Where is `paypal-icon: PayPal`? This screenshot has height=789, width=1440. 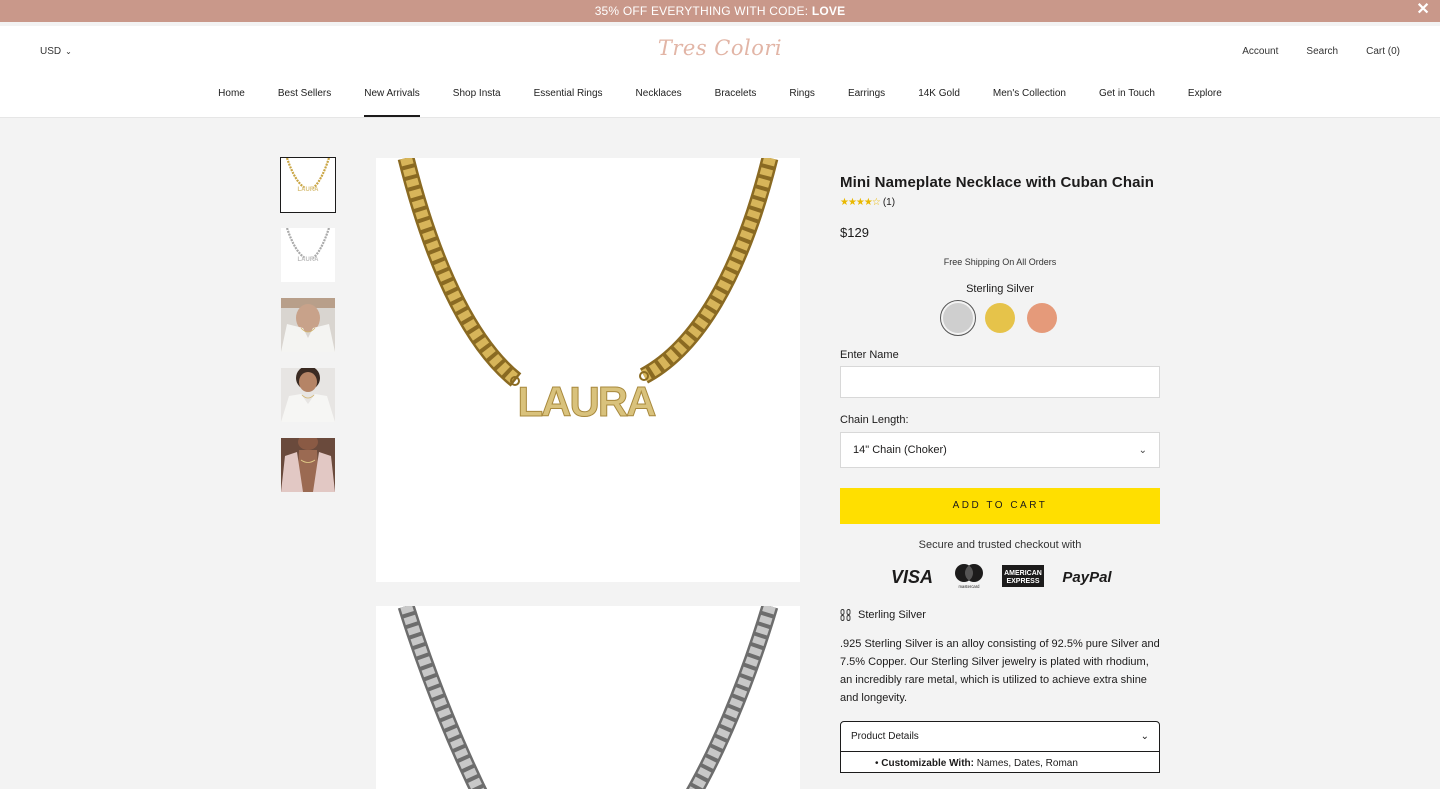
paypal-icon: PayPal is located at coordinates (1087, 577).